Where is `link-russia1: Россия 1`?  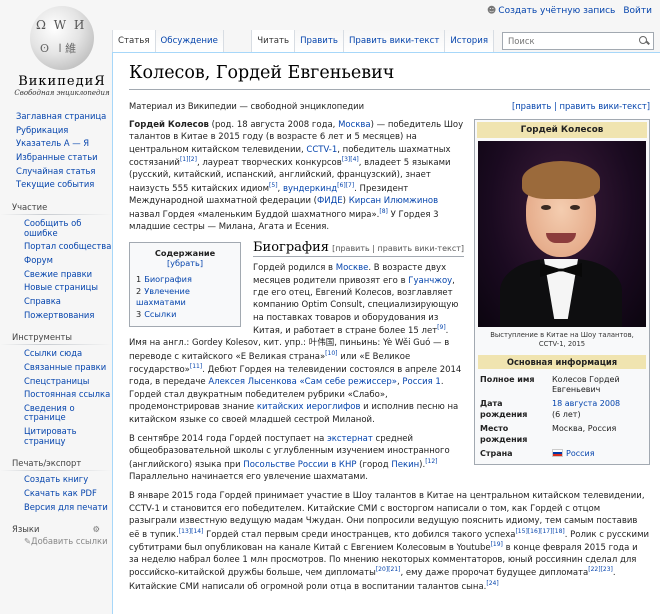
link-russia1: Россия 1 is located at coordinates (421, 382).